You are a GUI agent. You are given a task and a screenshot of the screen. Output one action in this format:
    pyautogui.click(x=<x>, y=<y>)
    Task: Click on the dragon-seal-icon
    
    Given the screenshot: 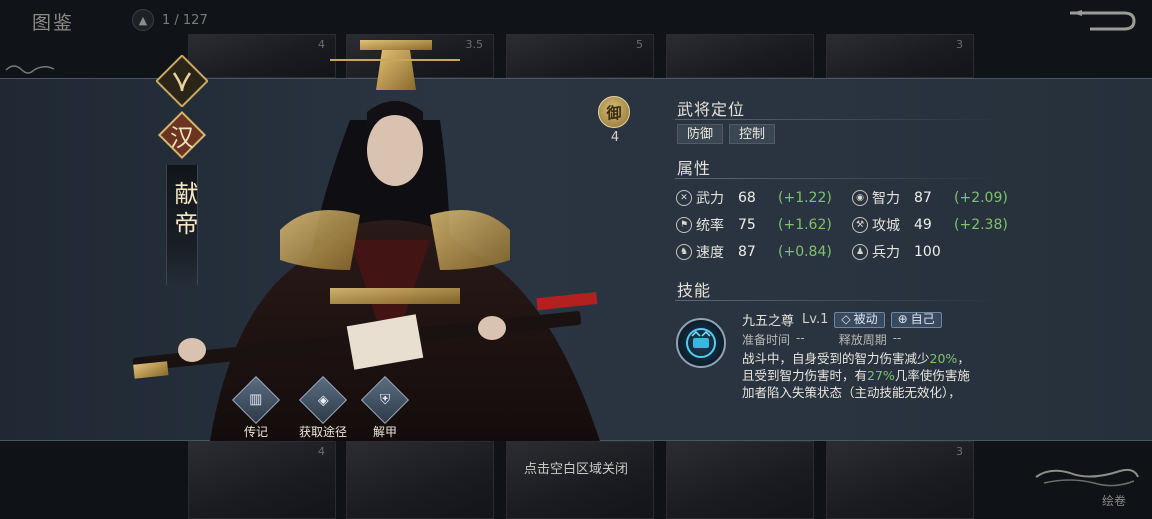 What is the action you would take?
    pyautogui.click(x=701, y=343)
    